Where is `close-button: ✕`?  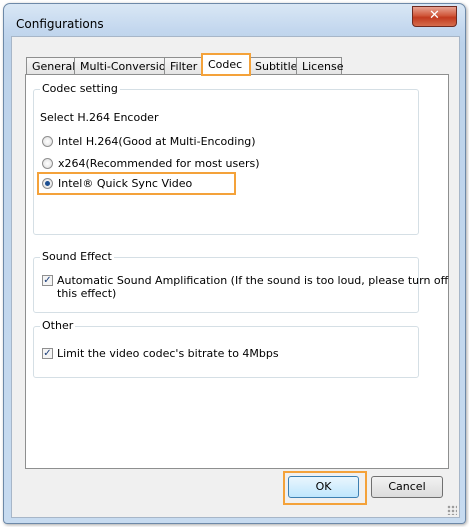
close-button: ✕ is located at coordinates (434, 16).